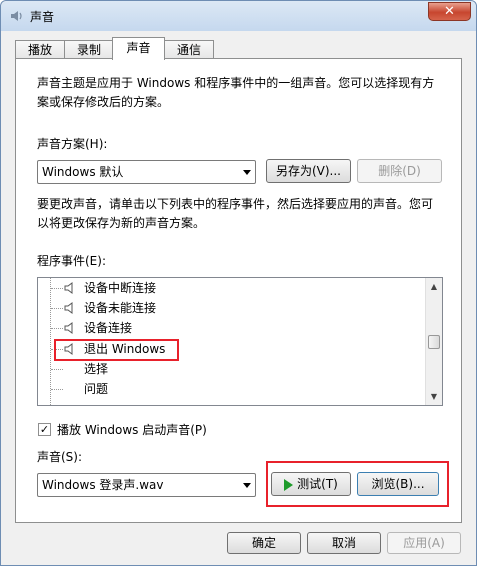 The width and height of the screenshot is (477, 566). What do you see at coordinates (232, 389) in the screenshot?
I see `list-item: 问题` at bounding box center [232, 389].